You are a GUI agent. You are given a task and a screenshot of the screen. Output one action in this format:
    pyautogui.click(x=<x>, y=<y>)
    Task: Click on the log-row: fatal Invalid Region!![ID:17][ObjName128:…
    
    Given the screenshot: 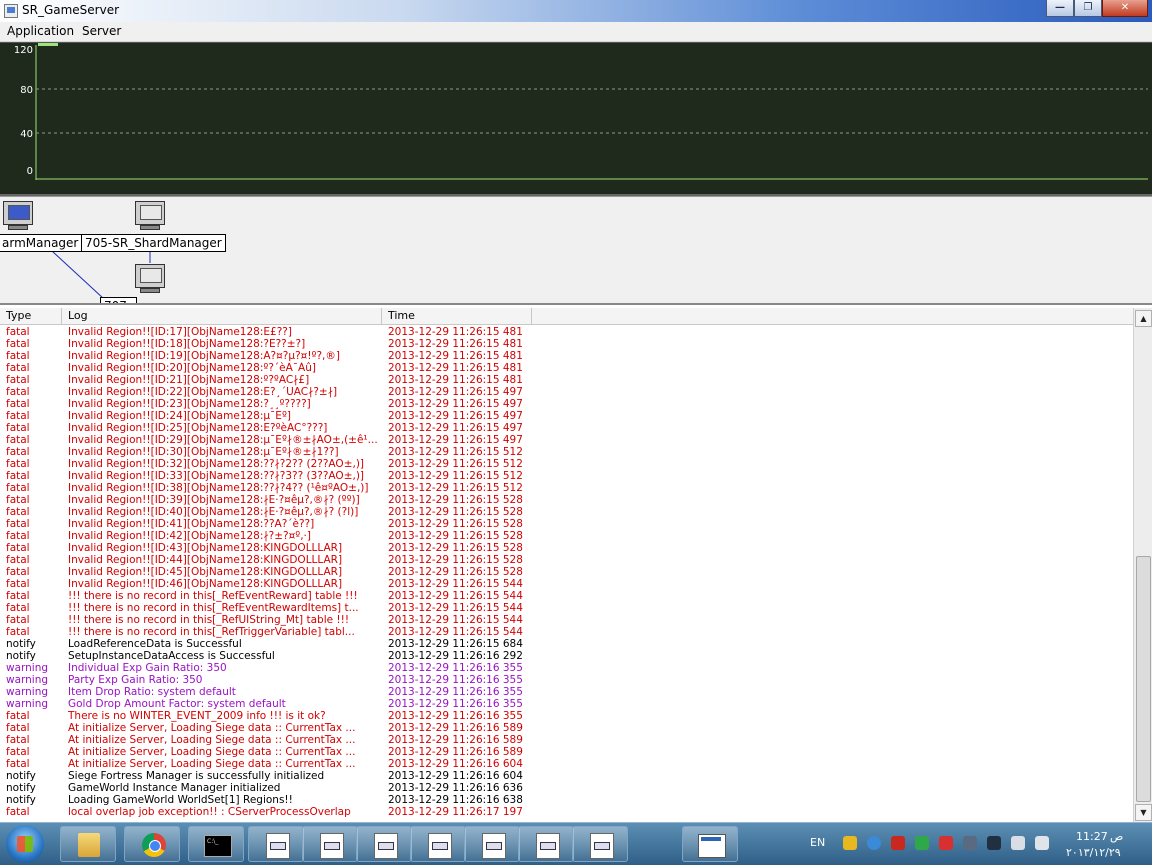 What is the action you would take?
    pyautogui.click(x=566, y=332)
    